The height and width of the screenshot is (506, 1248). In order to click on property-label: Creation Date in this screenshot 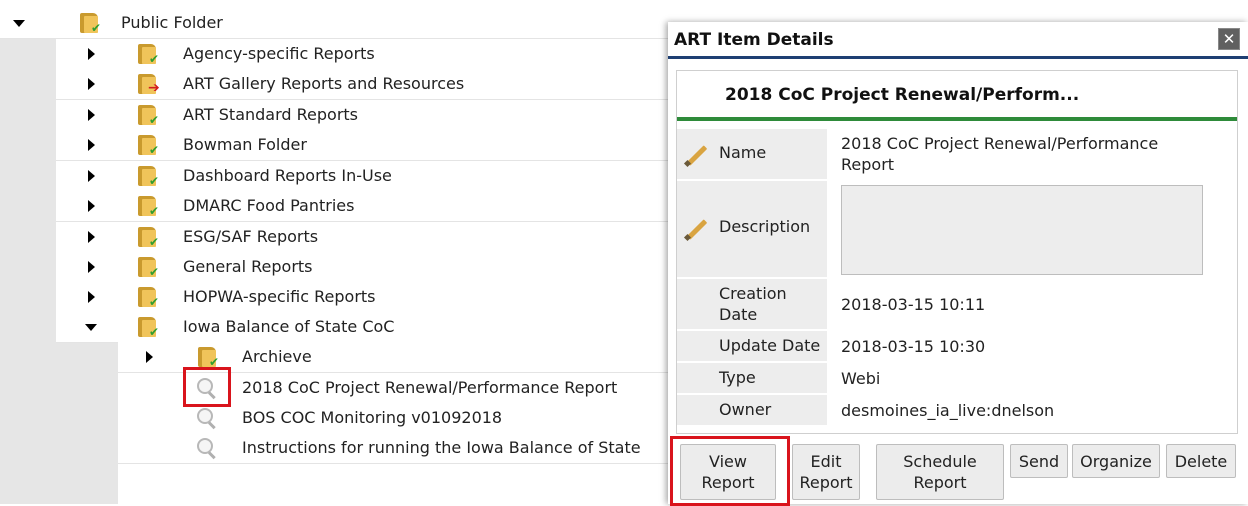, I will do `click(753, 304)`.